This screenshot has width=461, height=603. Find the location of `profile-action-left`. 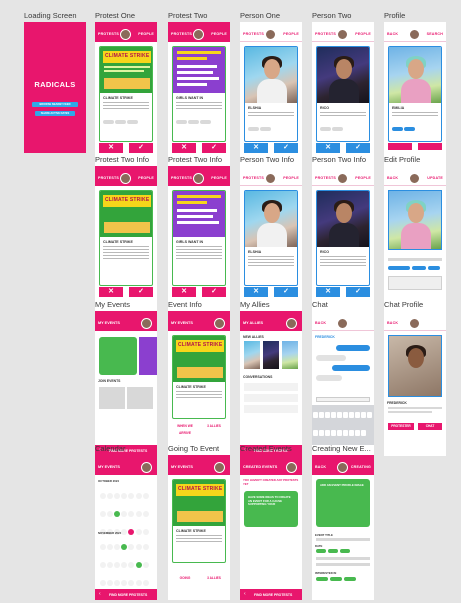

profile-action-left is located at coordinates (400, 146).